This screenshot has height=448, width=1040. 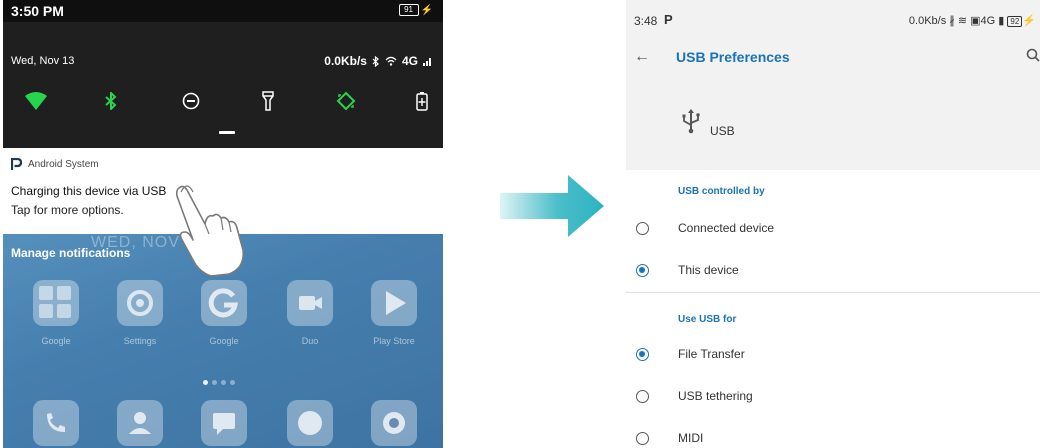 What do you see at coordinates (63, 164) in the screenshot?
I see `notification-app-name: Android System` at bounding box center [63, 164].